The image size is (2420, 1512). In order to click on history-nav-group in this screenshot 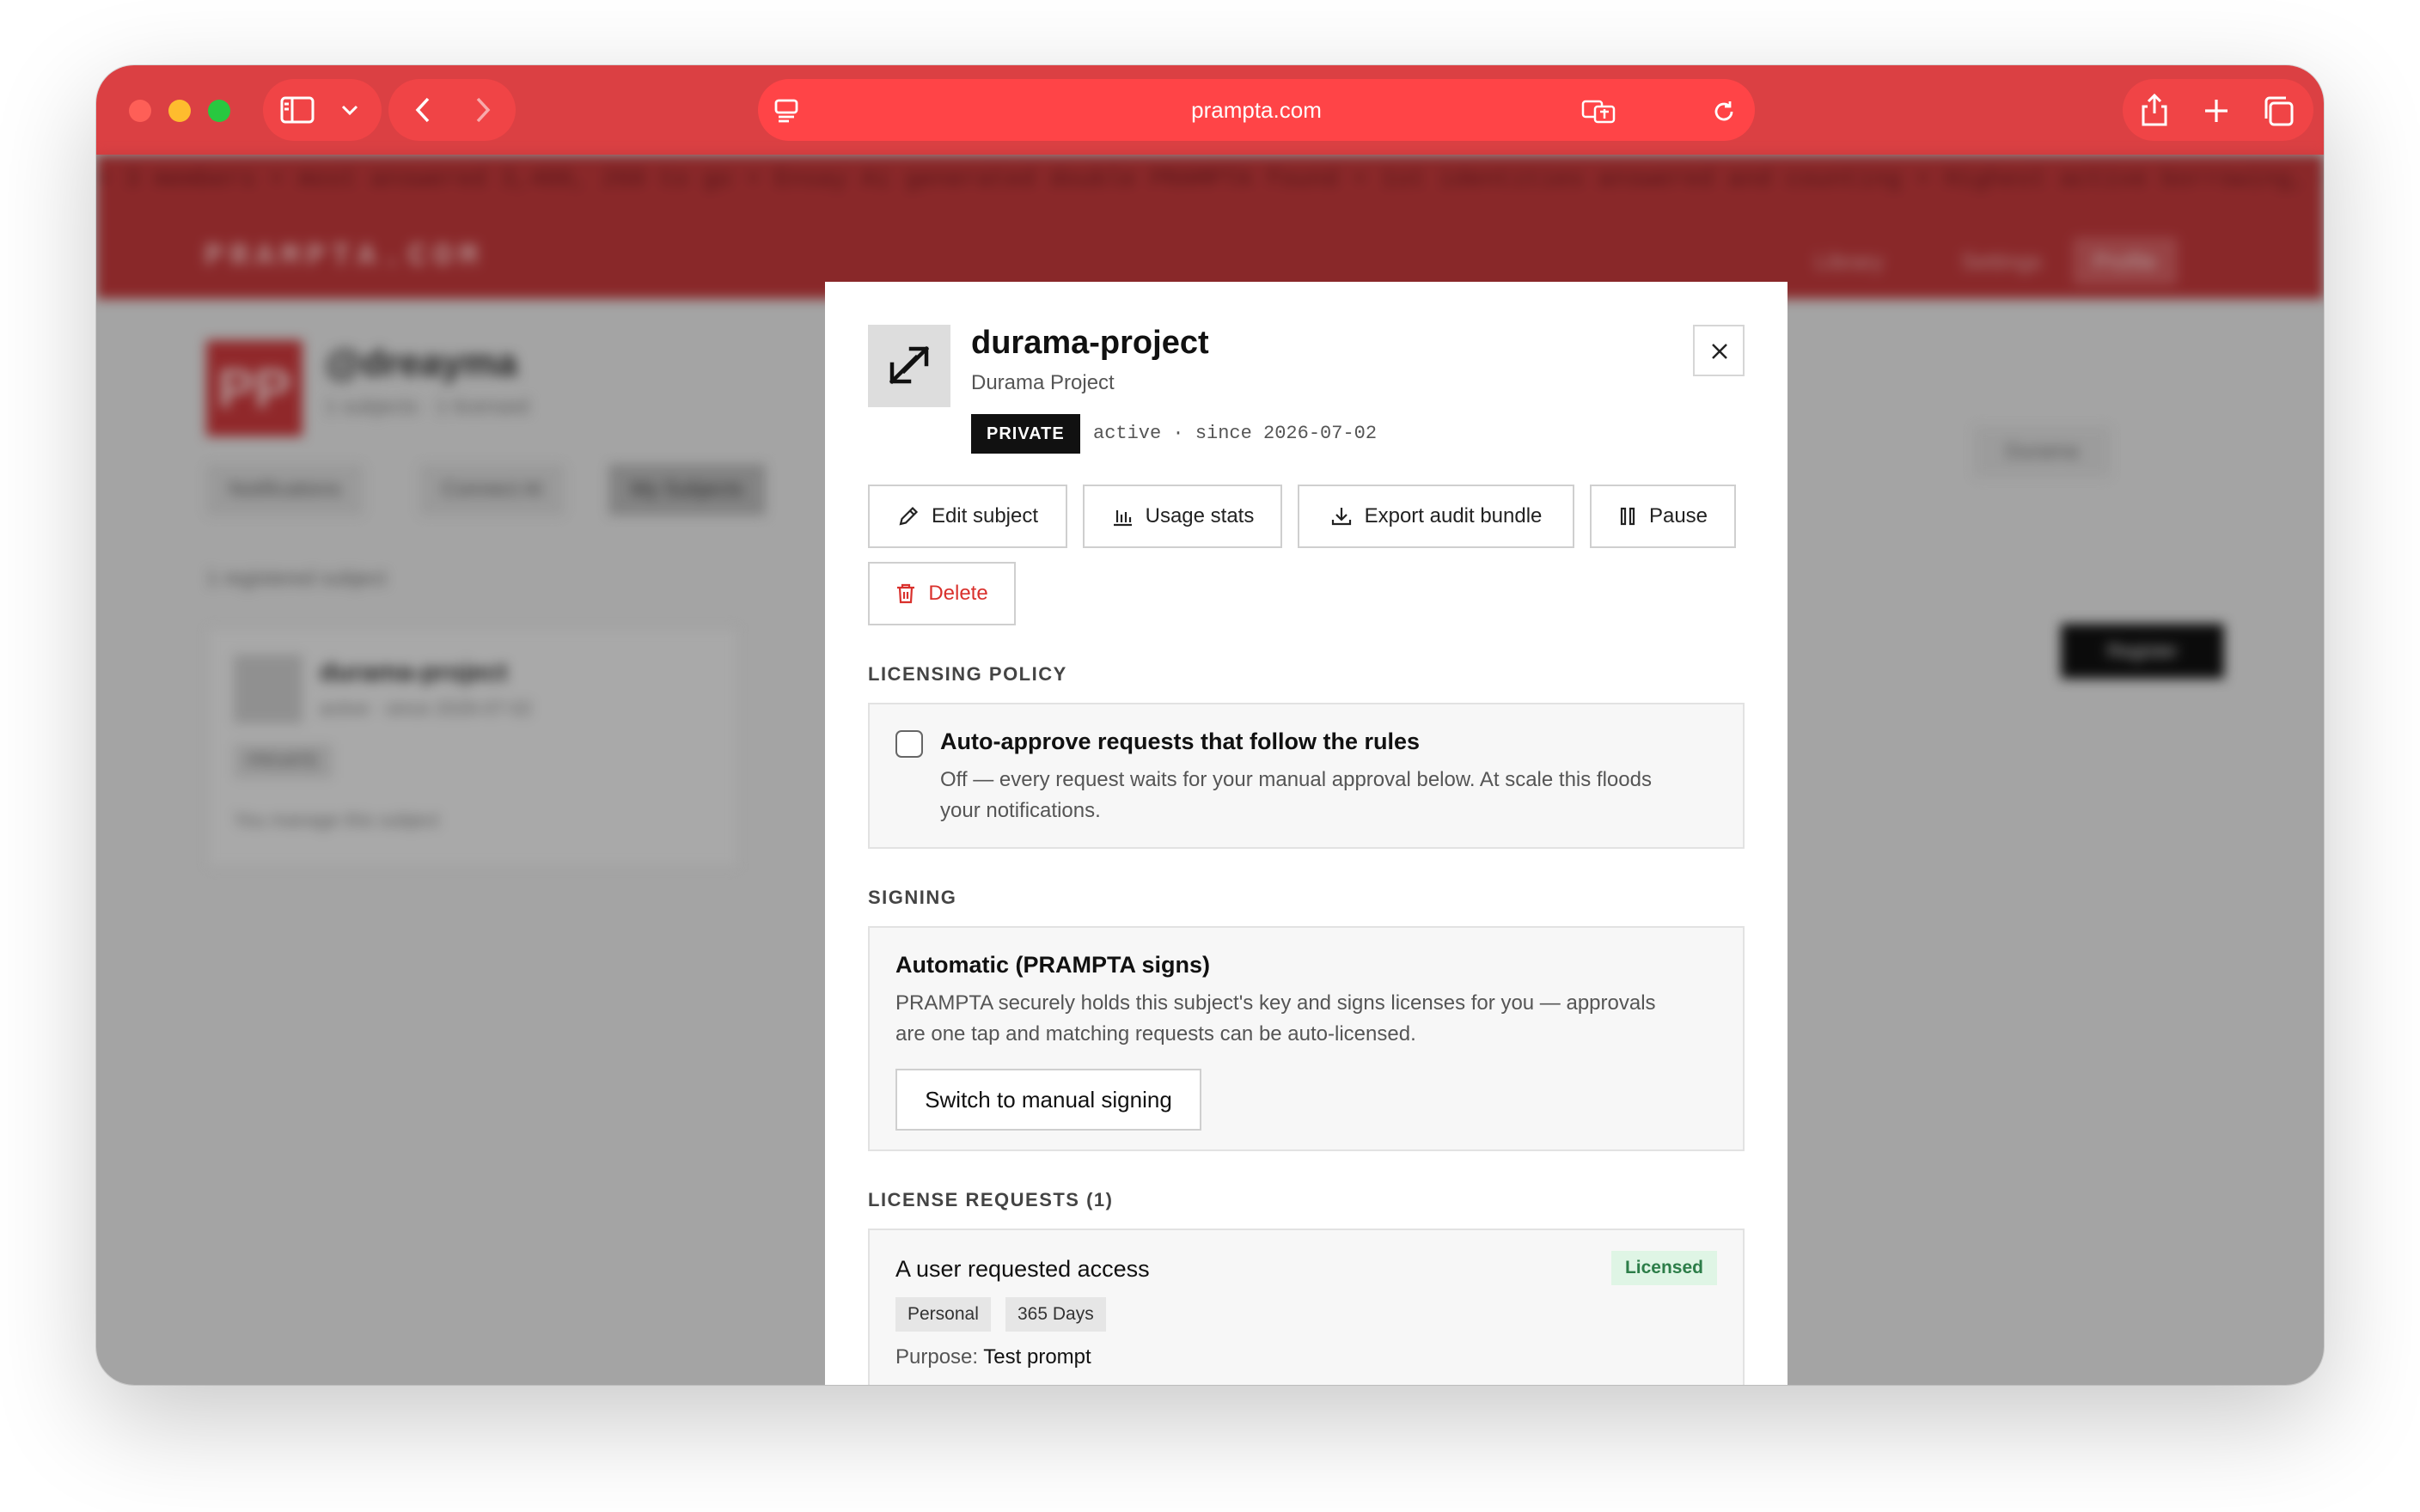, I will do `click(452, 110)`.